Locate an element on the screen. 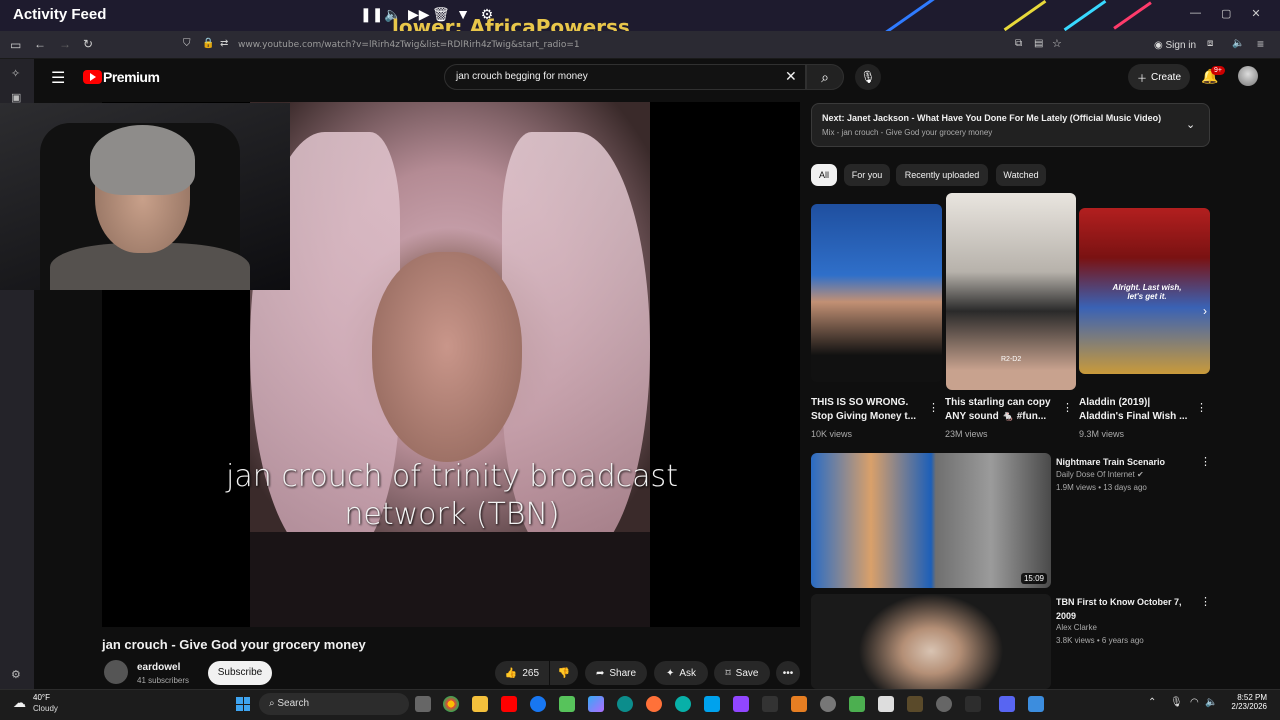 Image resolution: width=1280 pixels, height=720 pixels. video-subject-face is located at coordinates (447, 357).